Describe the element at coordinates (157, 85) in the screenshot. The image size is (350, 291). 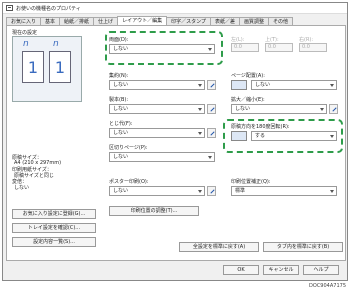
I see `layout-select: しない` at that location.